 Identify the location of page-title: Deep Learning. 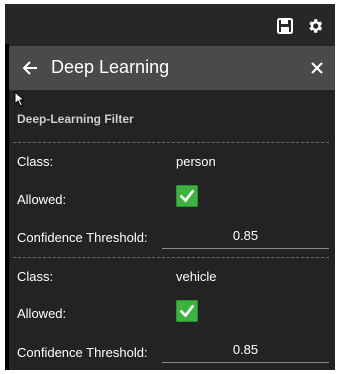
(110, 67).